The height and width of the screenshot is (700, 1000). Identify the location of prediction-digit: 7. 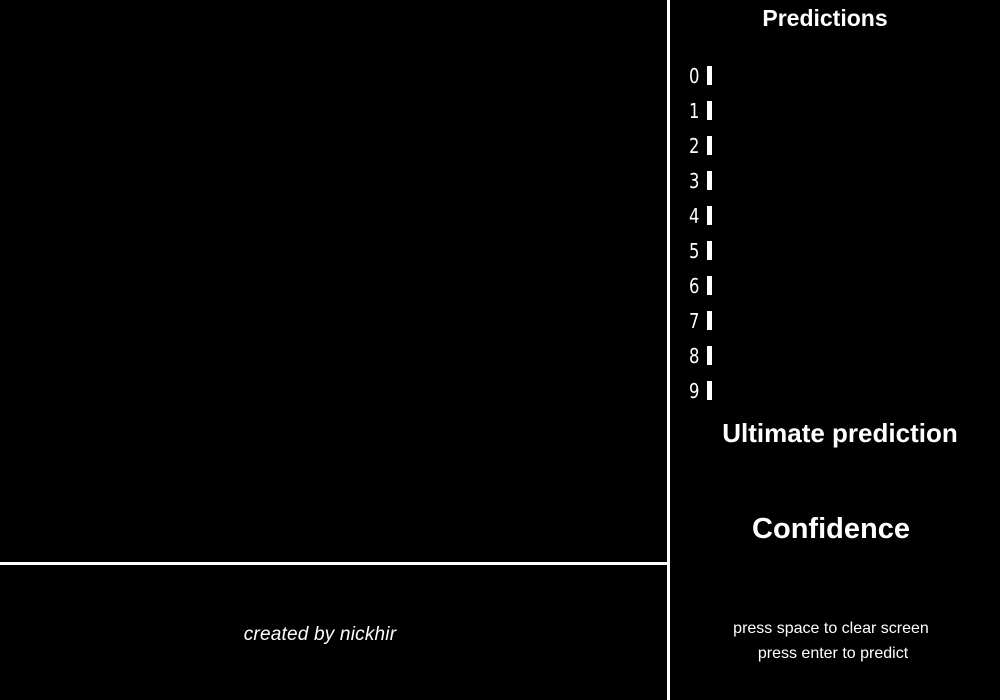
(694, 320).